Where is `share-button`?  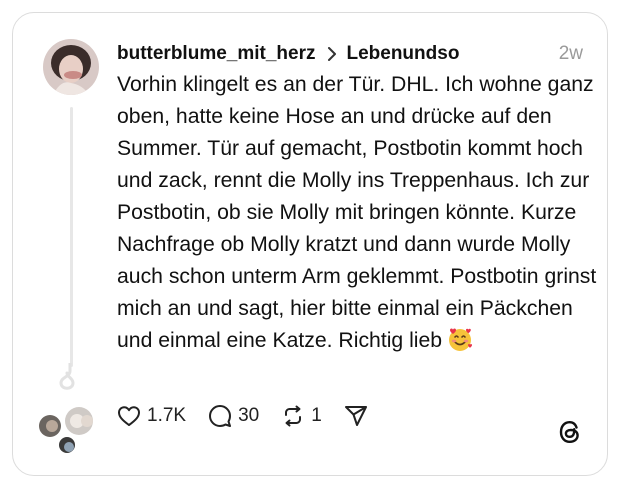
share-button is located at coordinates (356, 416).